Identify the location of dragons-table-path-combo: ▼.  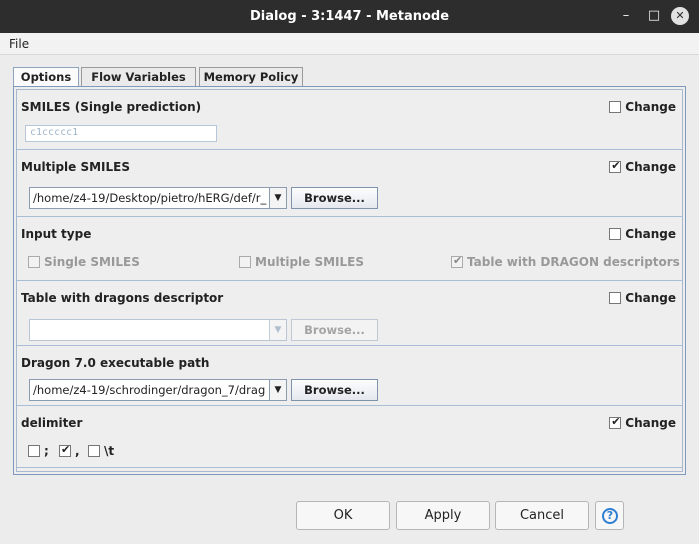
(158, 330).